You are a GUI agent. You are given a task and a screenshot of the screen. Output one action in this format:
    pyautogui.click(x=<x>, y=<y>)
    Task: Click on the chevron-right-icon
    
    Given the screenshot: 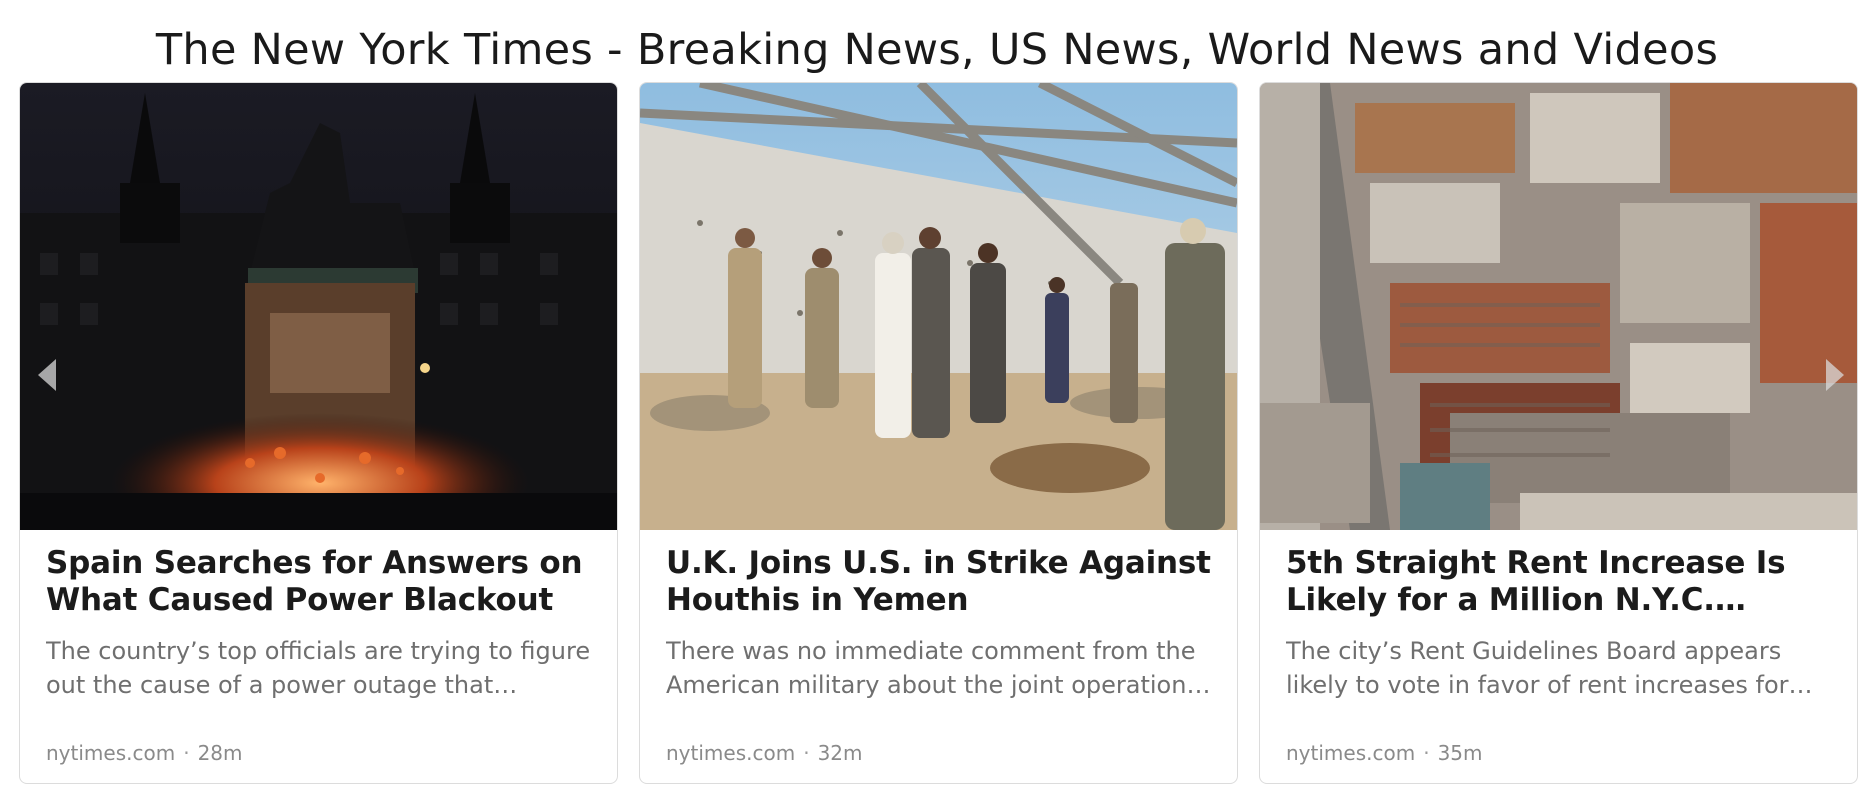 What is the action you would take?
    pyautogui.click(x=1835, y=375)
    